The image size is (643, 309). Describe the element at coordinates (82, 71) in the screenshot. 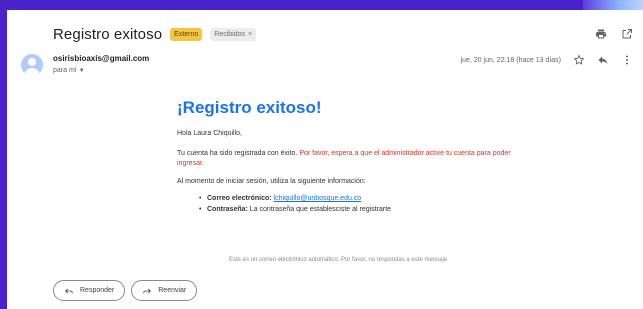

I see `chevron-down-icon: ▼` at that location.